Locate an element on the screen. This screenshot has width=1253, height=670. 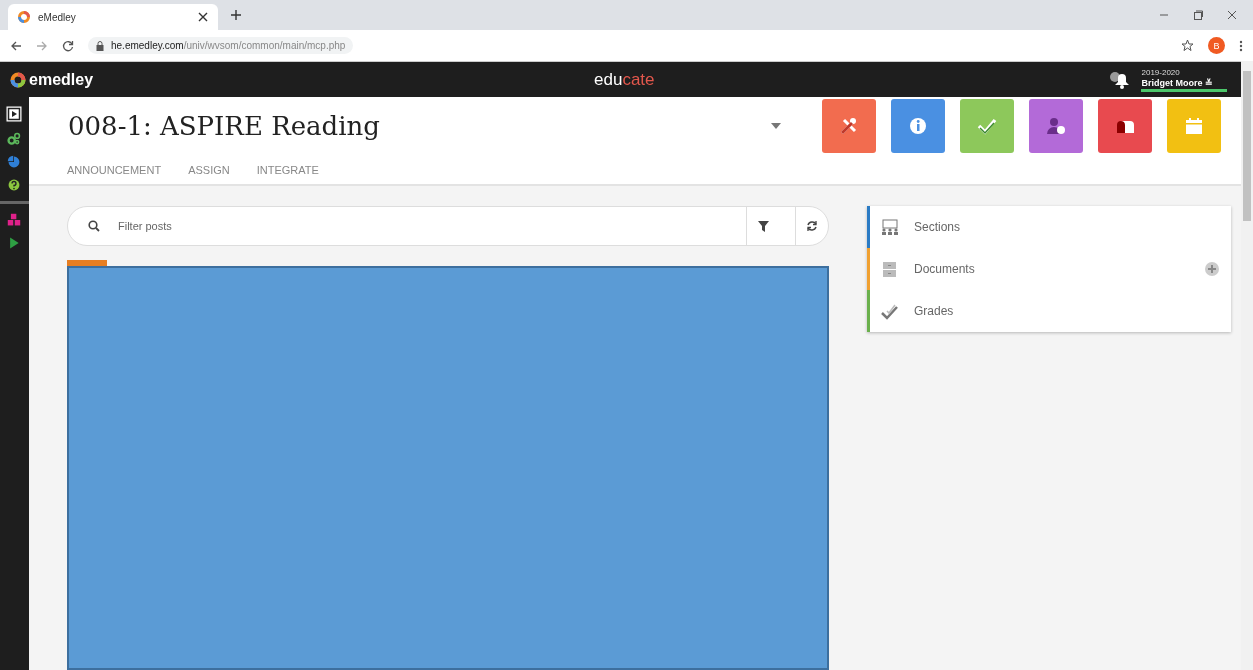
checkmark-icon is located at coordinates (890, 311).